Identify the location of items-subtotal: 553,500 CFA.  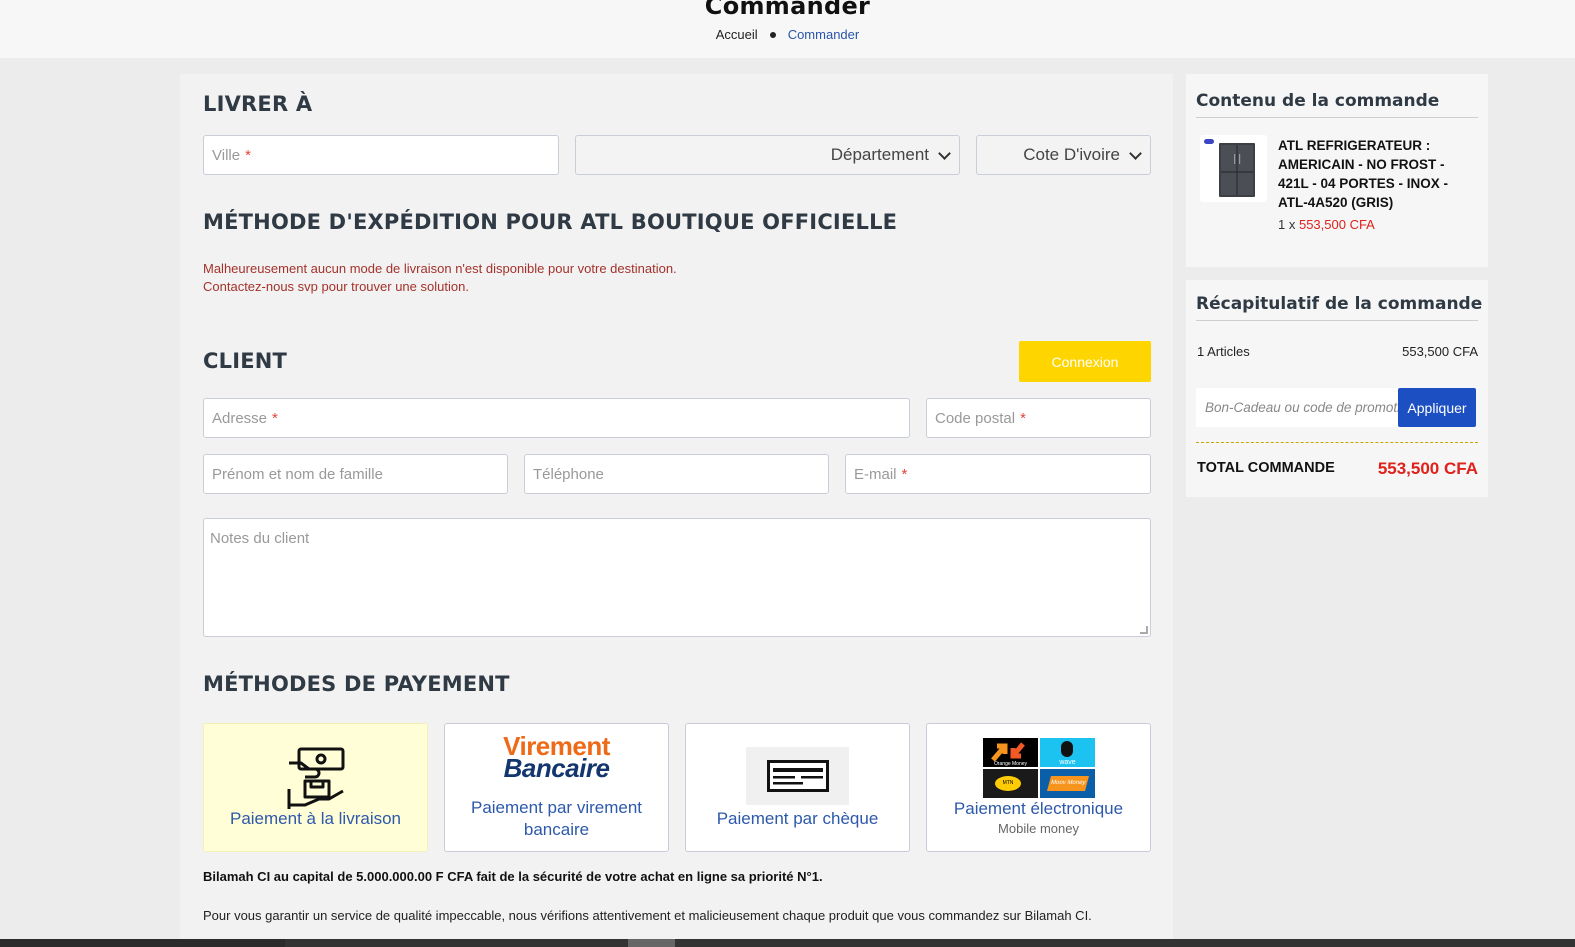
(1440, 351).